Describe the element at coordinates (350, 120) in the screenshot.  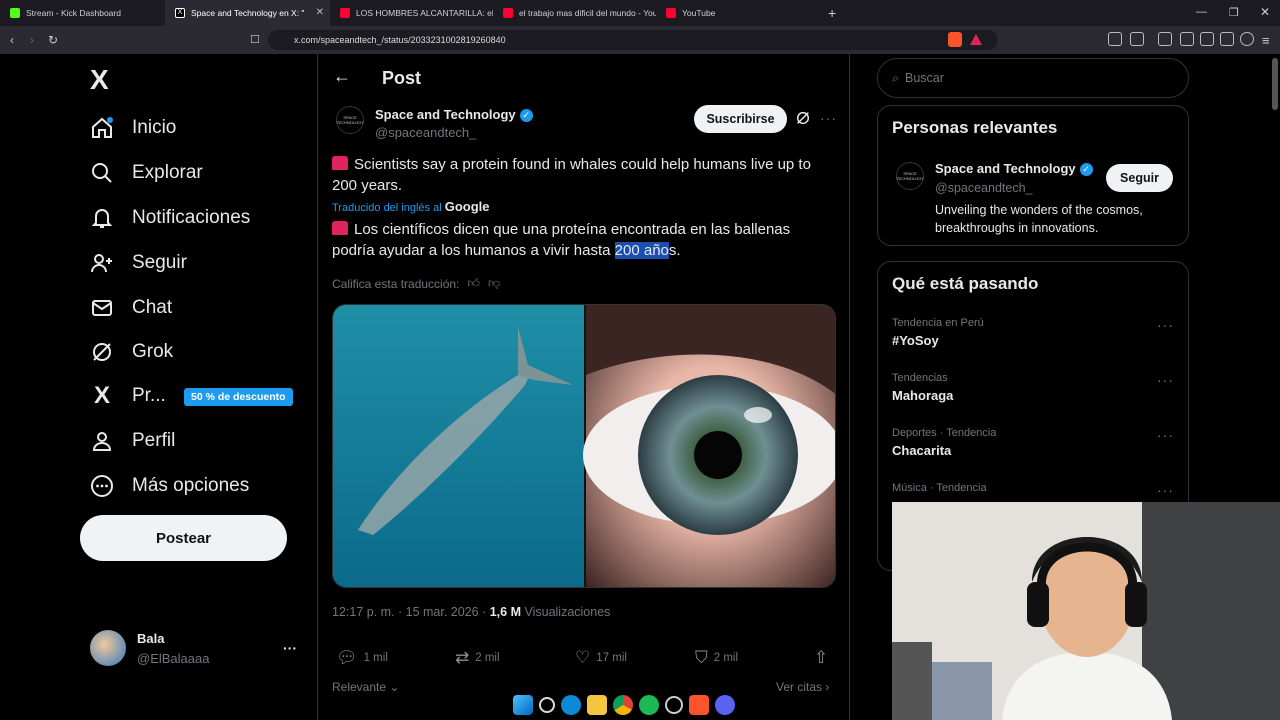
I see `account-avatar: SPACE TECHNOLOGY` at that location.